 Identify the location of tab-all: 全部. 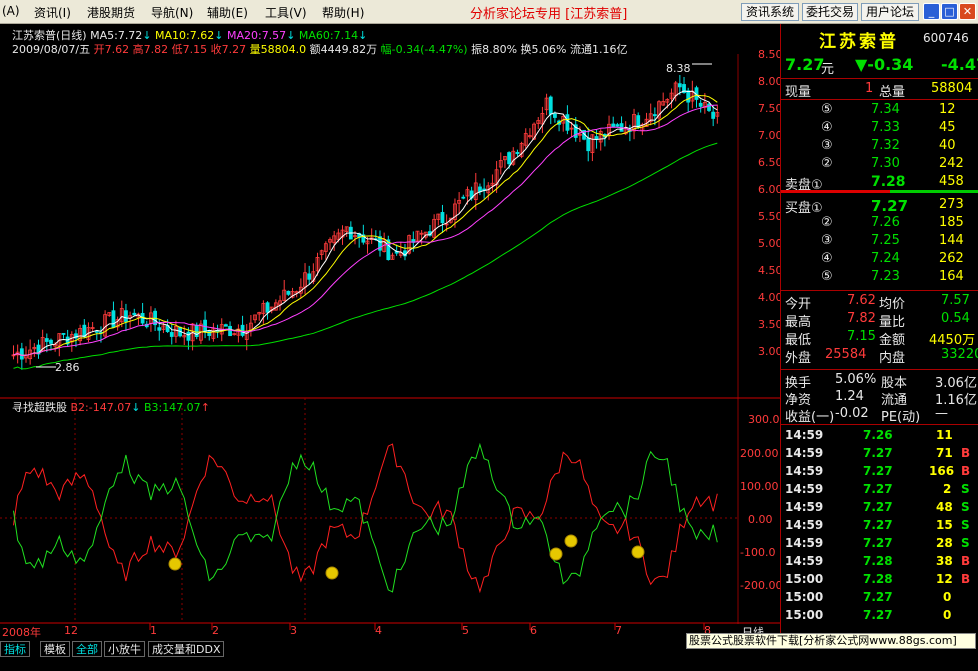
(87, 649).